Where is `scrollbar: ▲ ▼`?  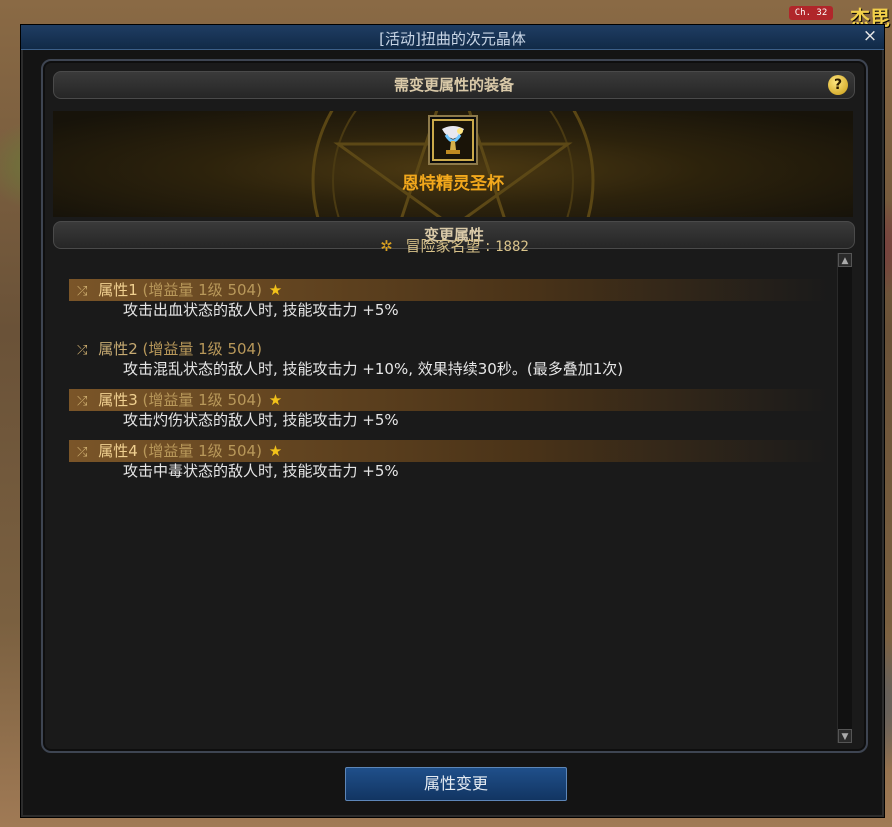
scrollbar: ▲ ▼ is located at coordinates (844, 498).